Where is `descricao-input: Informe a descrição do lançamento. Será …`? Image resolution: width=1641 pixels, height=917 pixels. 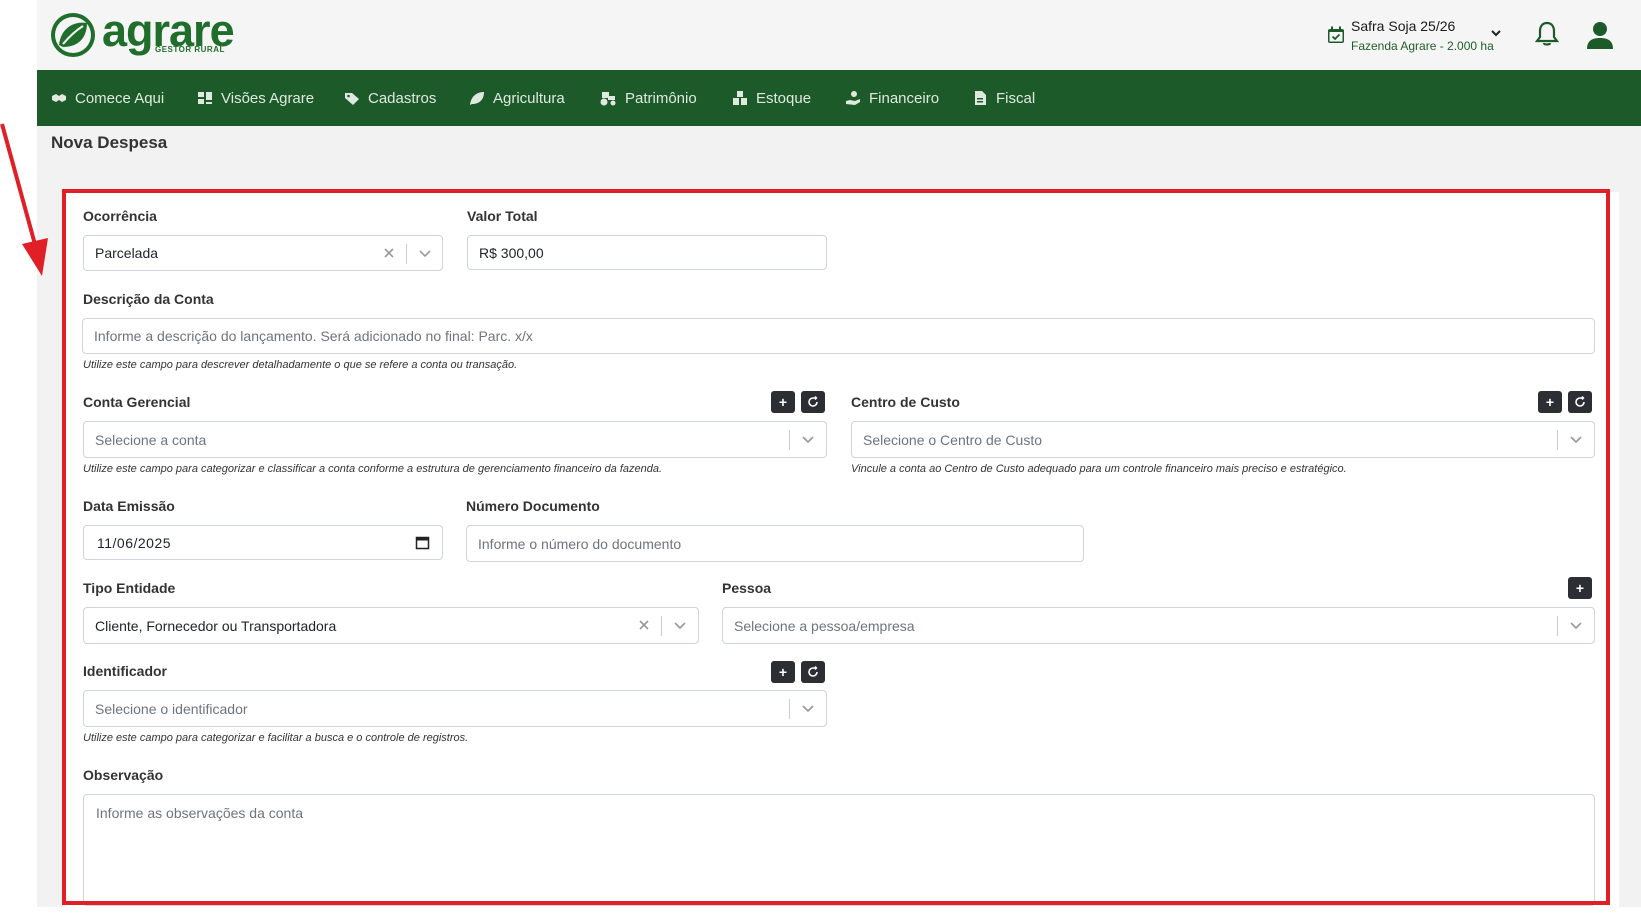
descricao-input: Informe a descrição do lançamento. Será … is located at coordinates (838, 336).